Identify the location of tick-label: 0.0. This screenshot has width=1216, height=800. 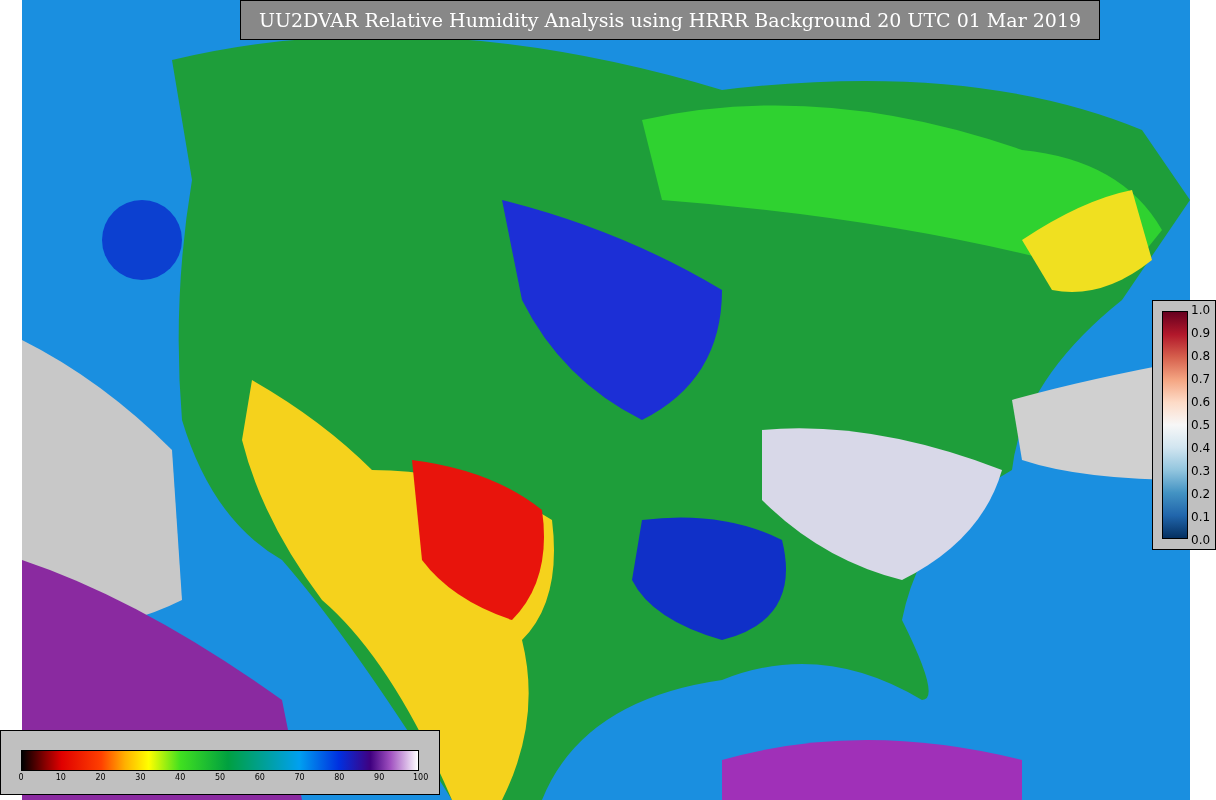
(1201, 540).